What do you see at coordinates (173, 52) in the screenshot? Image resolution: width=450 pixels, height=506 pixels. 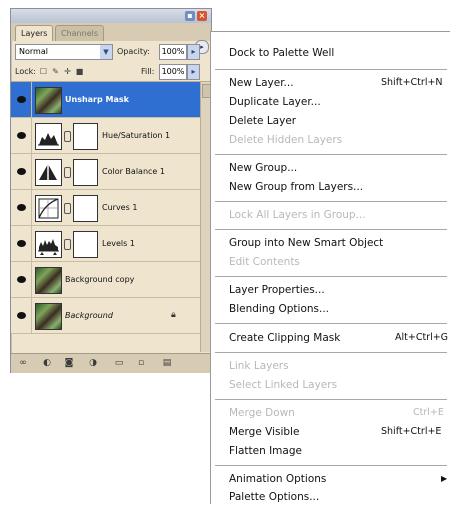 I see `opacity-input: 100%` at bounding box center [173, 52].